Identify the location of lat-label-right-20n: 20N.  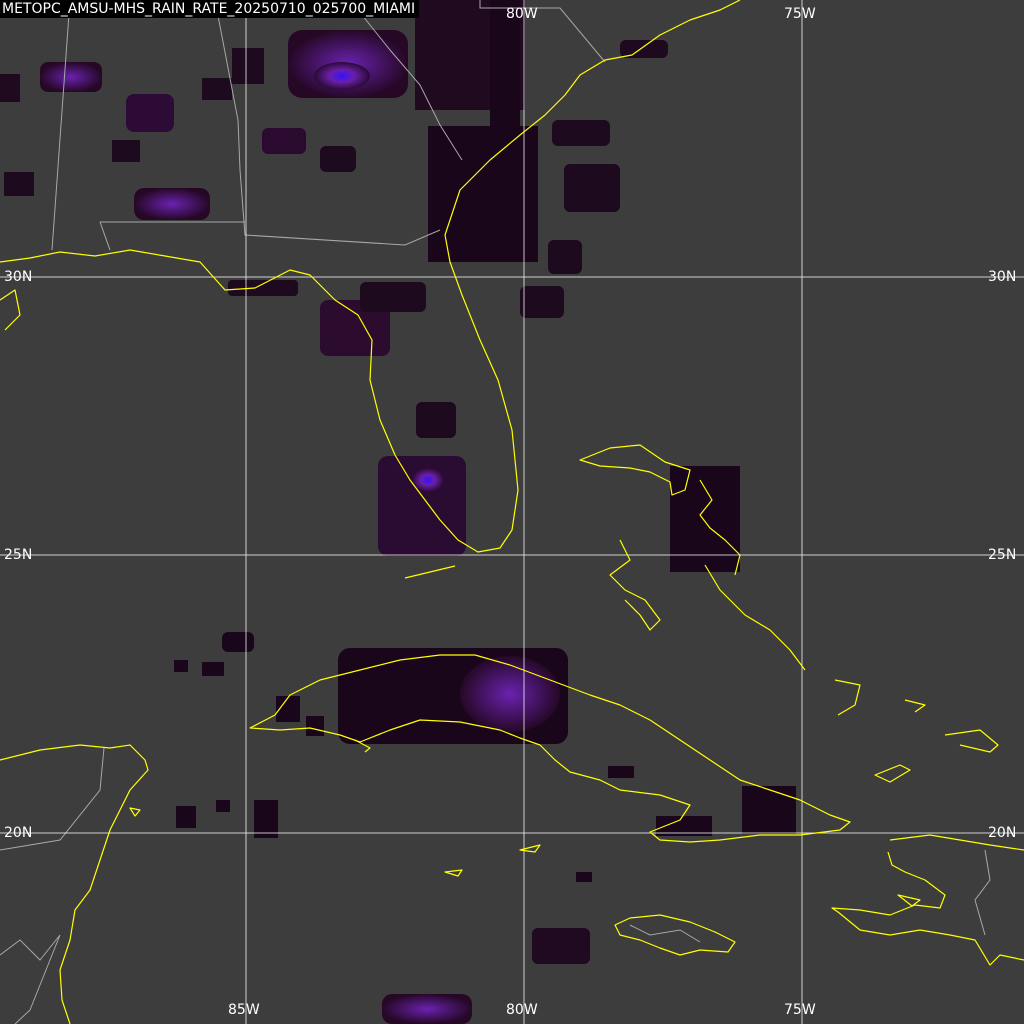
(1002, 833).